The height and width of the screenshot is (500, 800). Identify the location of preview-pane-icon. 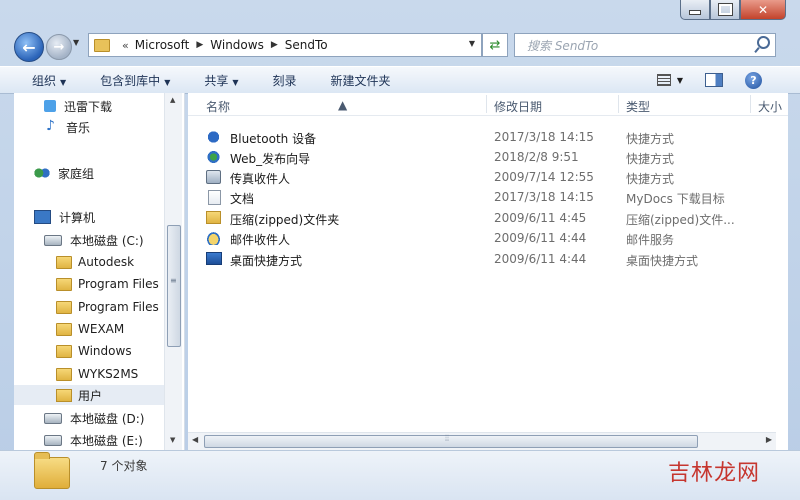
(714, 80).